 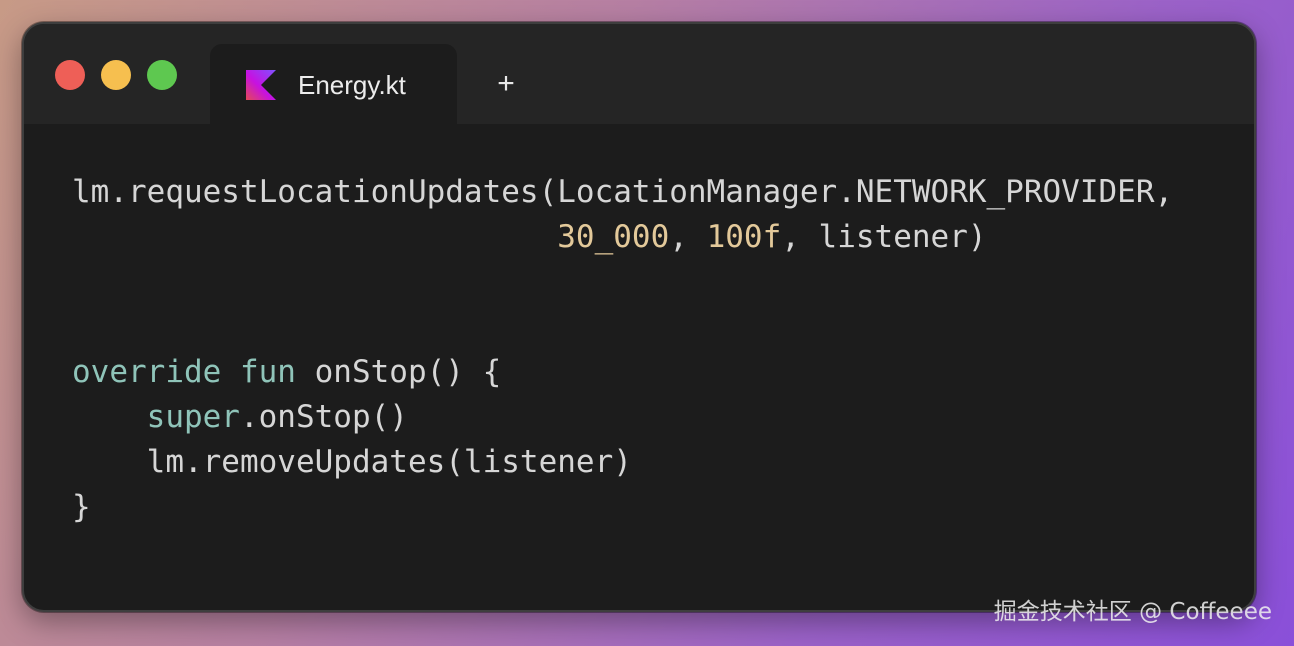 I want to click on code-token: onStop() {, so click(x=398, y=372).